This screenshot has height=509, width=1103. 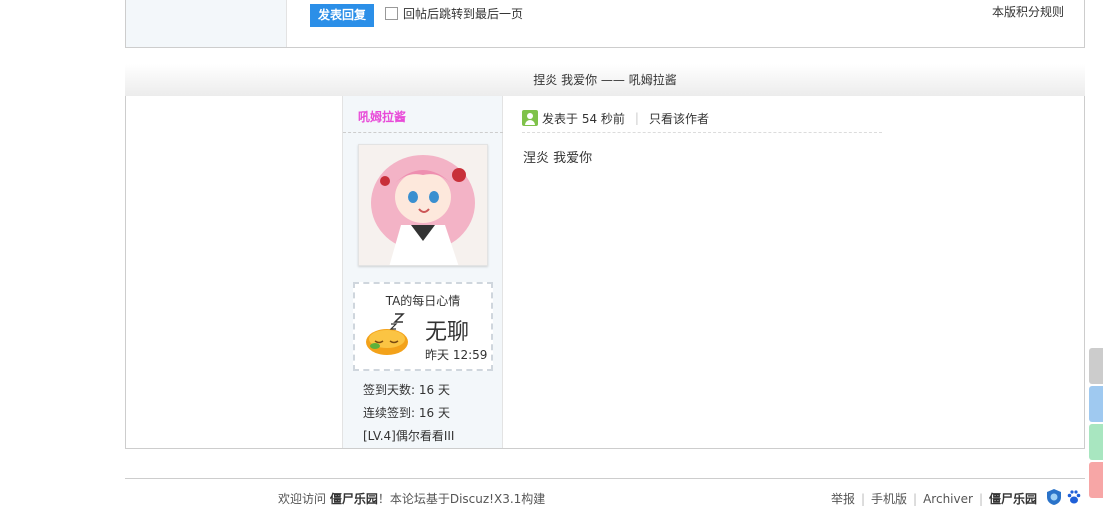 I want to click on mood-time: 昨天 12:59, so click(x=456, y=355).